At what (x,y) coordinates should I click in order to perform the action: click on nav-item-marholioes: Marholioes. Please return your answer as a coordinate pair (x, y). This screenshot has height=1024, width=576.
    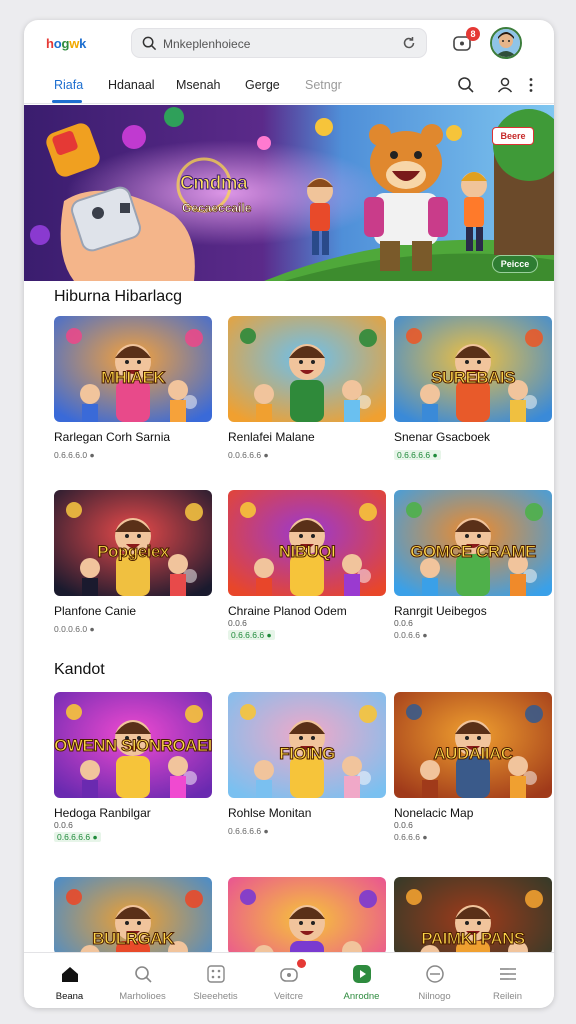
    Looking at the image, I should click on (142, 980).